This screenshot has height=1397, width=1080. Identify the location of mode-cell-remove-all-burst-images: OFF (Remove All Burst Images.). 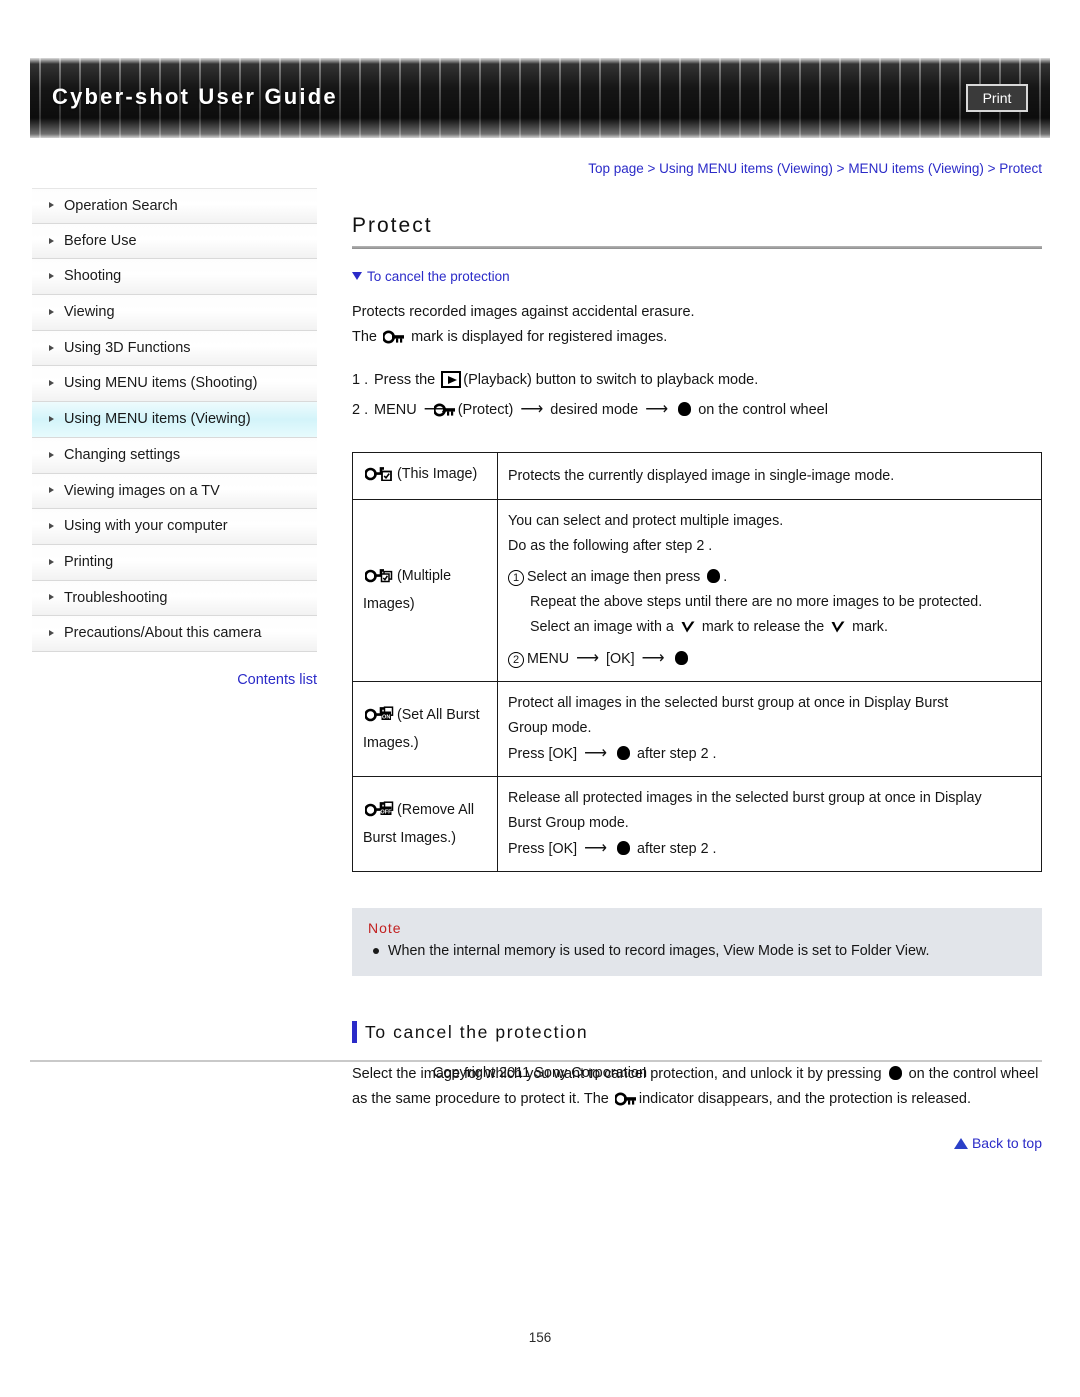
(425, 824).